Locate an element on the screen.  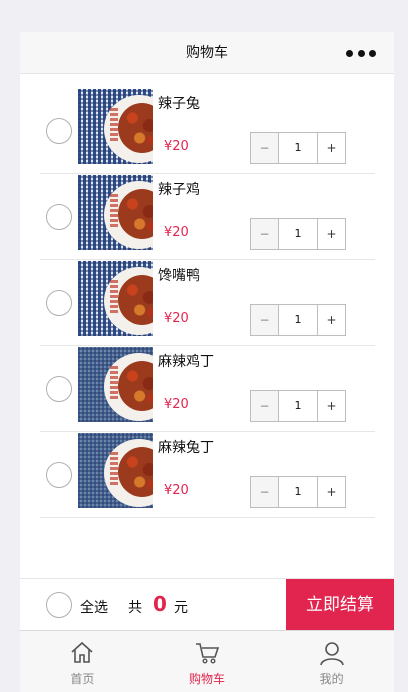
item-name: 麻辣兔丁 is located at coordinates (186, 448).